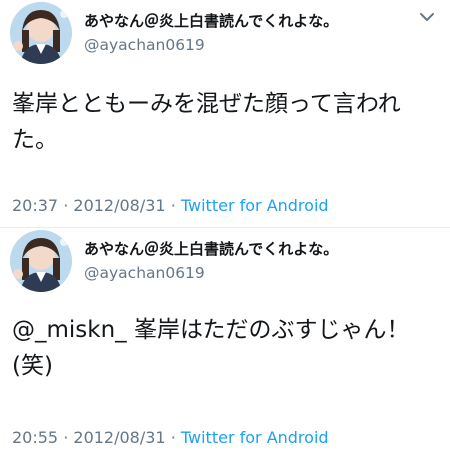 This screenshot has height=455, width=450. Describe the element at coordinates (427, 17) in the screenshot. I see `chevron-down-icon` at that location.